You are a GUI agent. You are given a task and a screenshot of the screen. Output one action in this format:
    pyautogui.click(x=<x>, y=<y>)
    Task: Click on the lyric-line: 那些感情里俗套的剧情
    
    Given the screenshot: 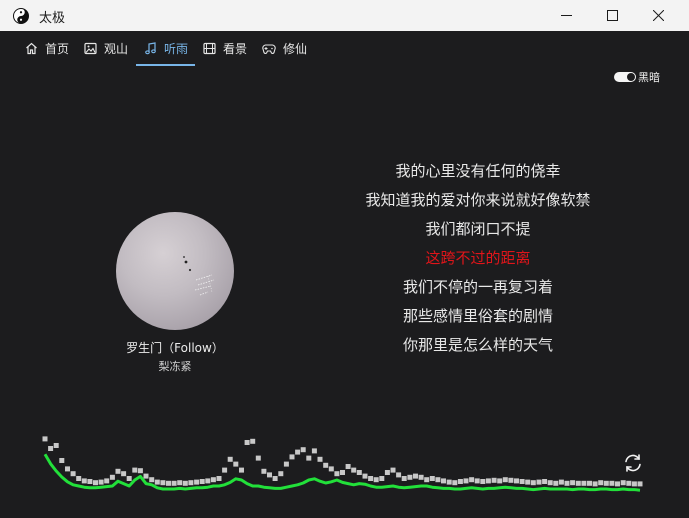 What is the action you would take?
    pyautogui.click(x=477, y=316)
    